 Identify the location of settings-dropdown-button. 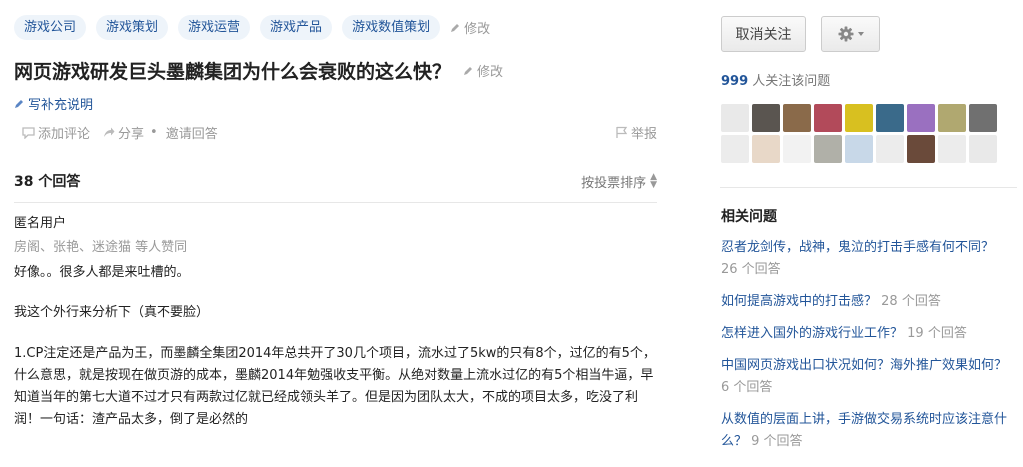
(850, 34).